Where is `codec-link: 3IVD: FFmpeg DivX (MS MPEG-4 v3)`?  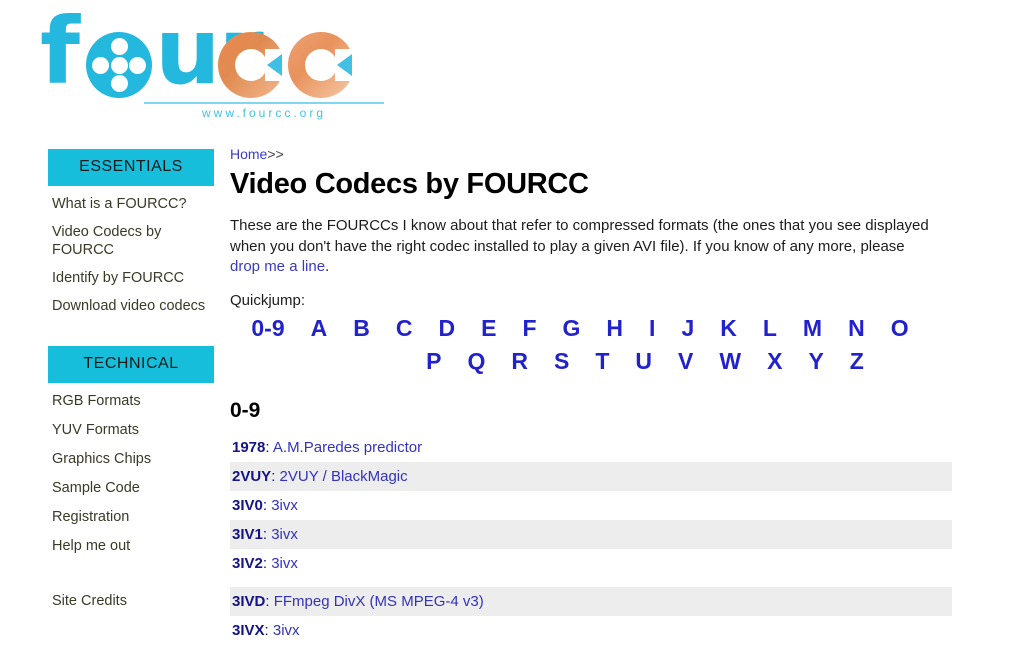
codec-link: 3IVD: FFmpeg DivX (MS MPEG-4 v3) is located at coordinates (358, 601).